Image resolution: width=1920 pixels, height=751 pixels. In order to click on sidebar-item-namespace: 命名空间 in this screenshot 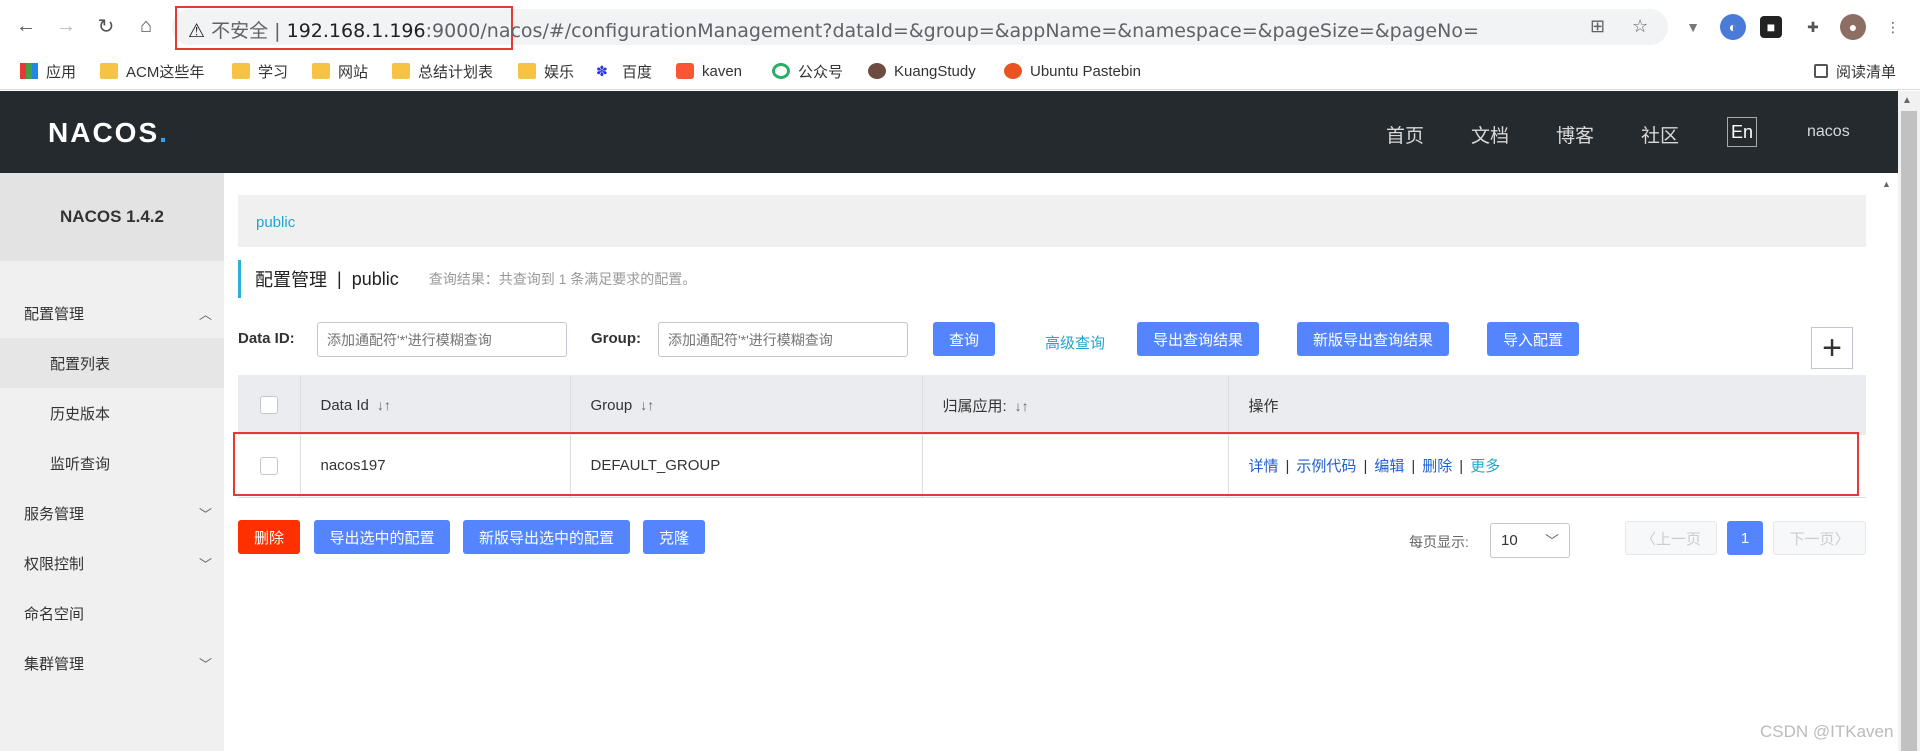, I will do `click(112, 613)`.